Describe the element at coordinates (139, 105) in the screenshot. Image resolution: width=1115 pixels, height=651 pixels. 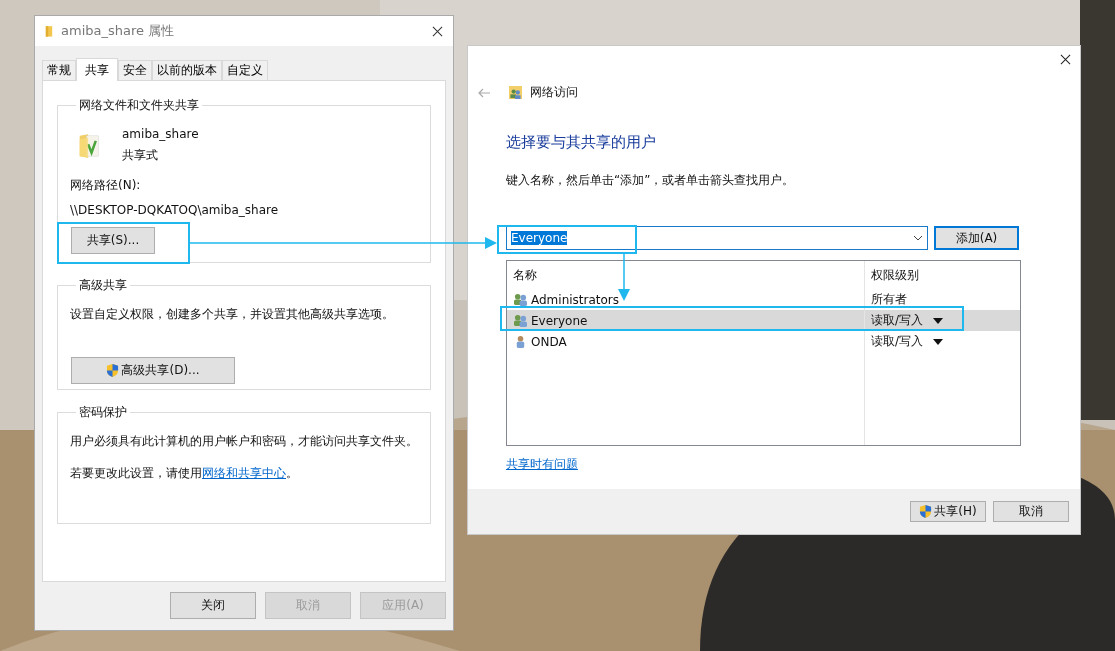
I see `group-heading: 网络文件和文件夹共享` at that location.